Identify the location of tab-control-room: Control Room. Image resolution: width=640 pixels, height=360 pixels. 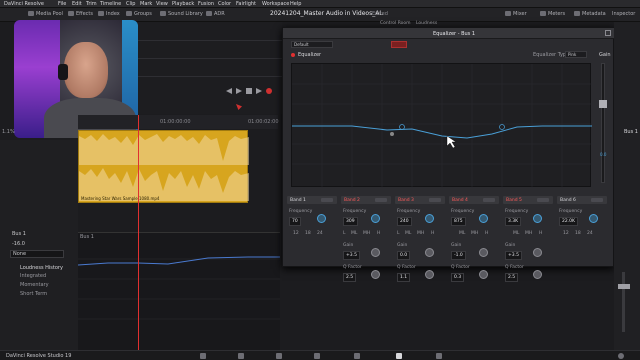
(395, 23).